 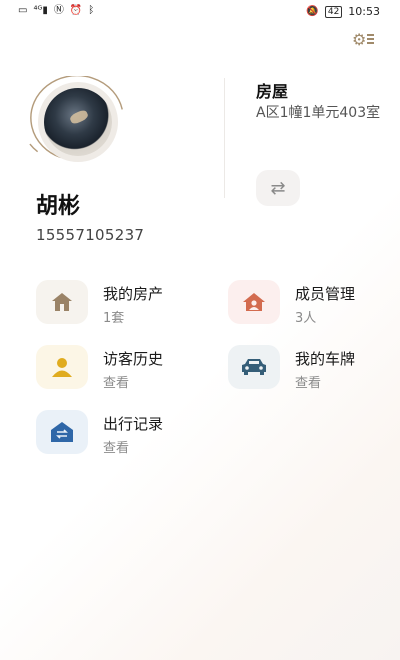 I want to click on avatar-image-detail, so click(x=79, y=117).